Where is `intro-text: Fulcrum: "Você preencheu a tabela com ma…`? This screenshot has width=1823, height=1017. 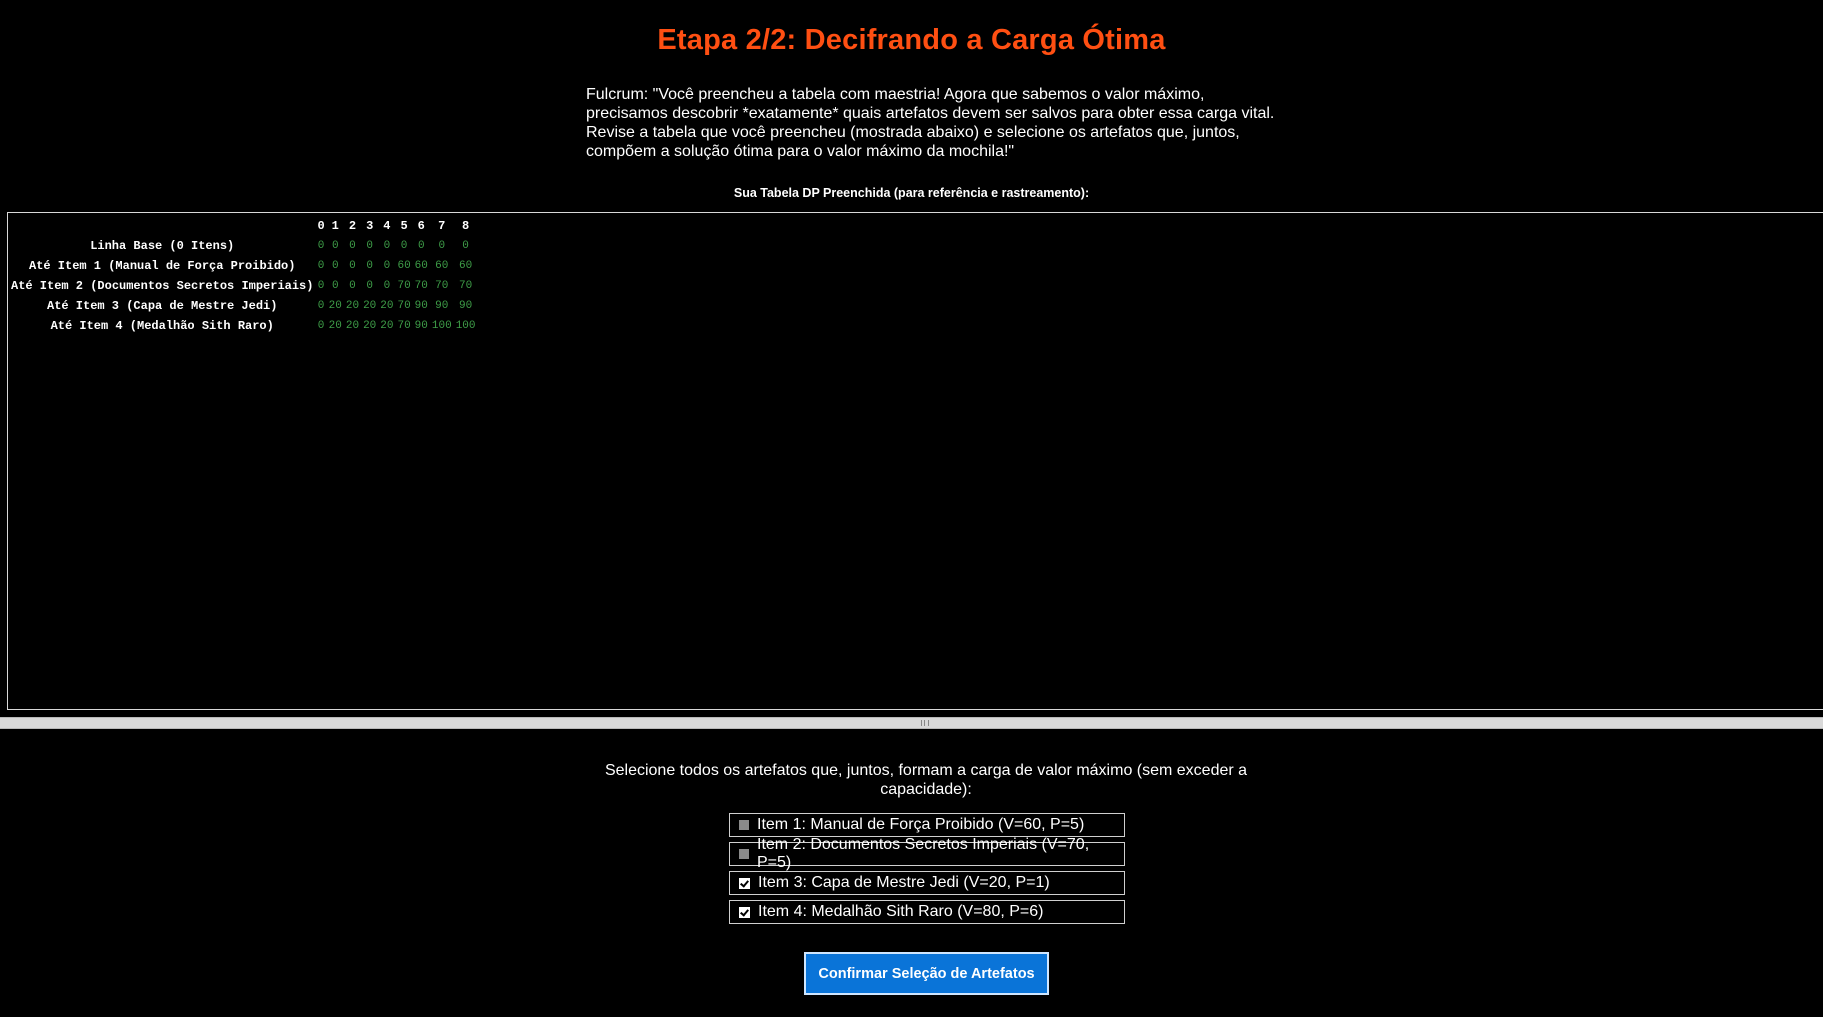 intro-text: Fulcrum: "Você preencheu a tabela com ma… is located at coordinates (930, 123).